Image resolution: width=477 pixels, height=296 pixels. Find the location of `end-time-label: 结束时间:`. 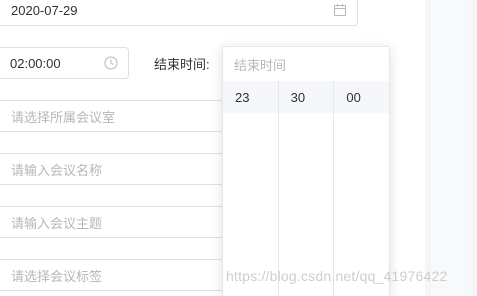

end-time-label: 结束时间: is located at coordinates (182, 64).